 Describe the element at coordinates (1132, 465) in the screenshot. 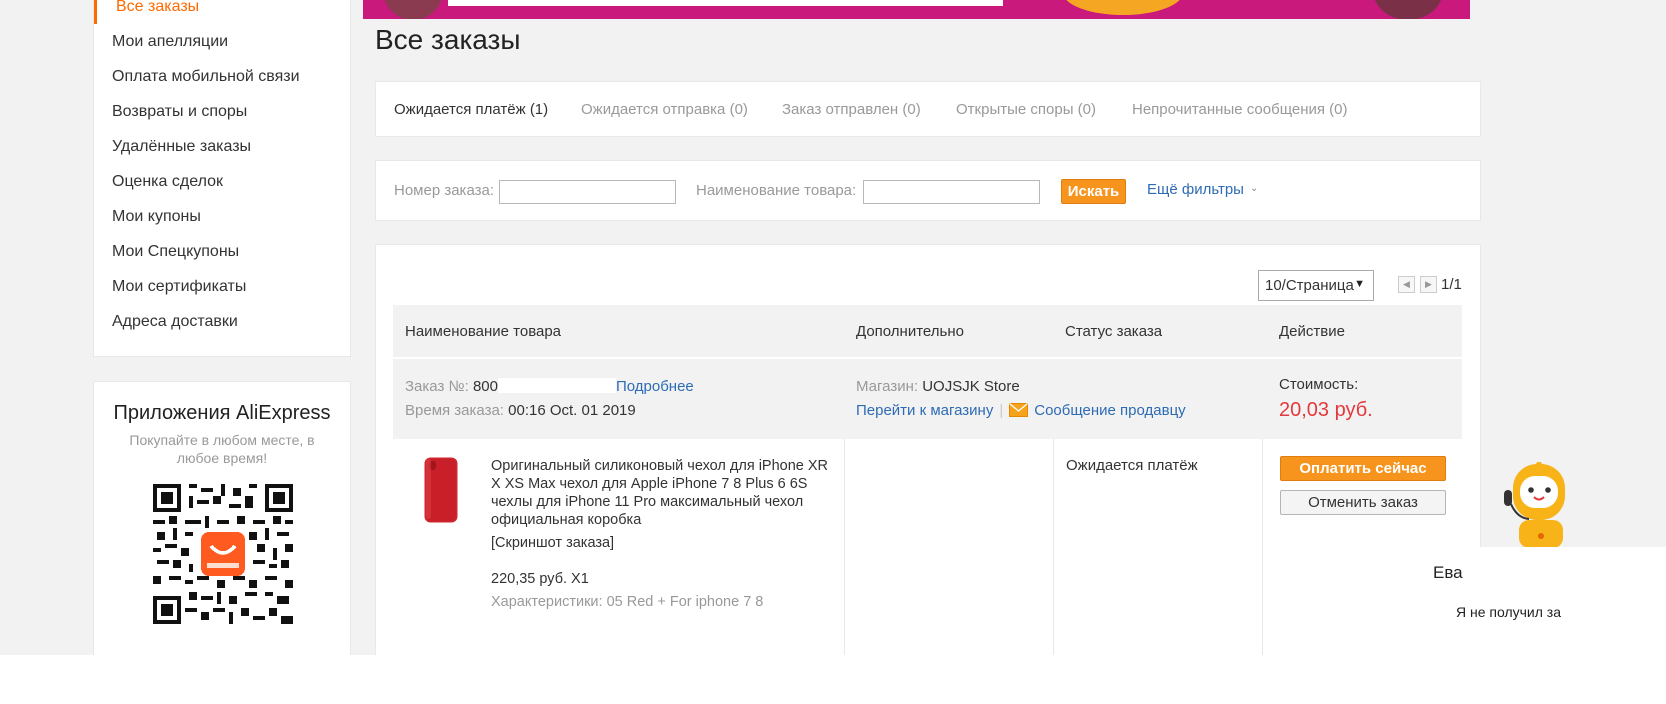

I see `order-status: Ожидается платёж` at that location.